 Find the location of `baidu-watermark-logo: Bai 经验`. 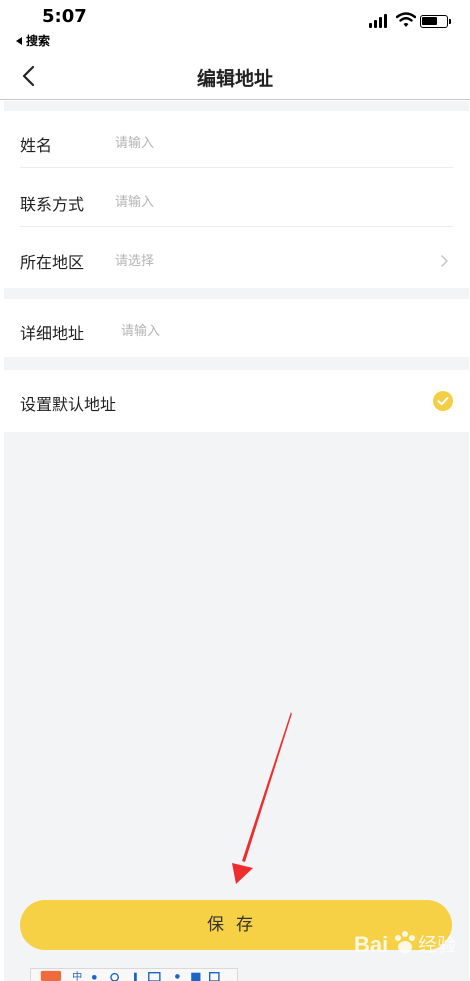

baidu-watermark-logo: Bai 经验 is located at coordinates (410, 944).